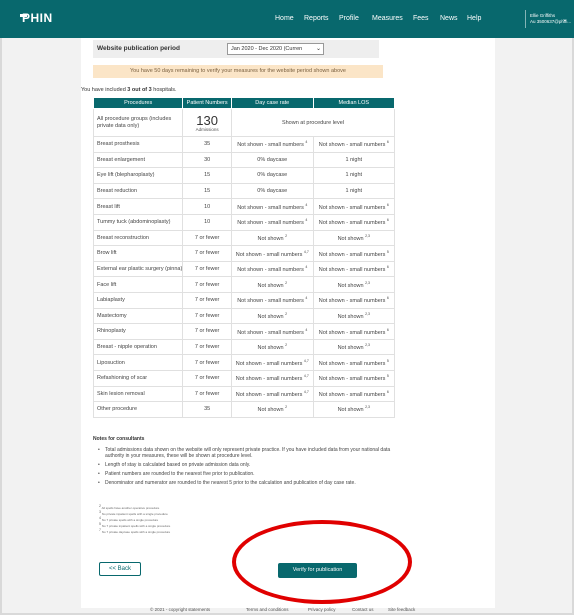 Image resolution: width=574 pixels, height=615 pixels. I want to click on footer-feedback: Site feedback, so click(401, 609).